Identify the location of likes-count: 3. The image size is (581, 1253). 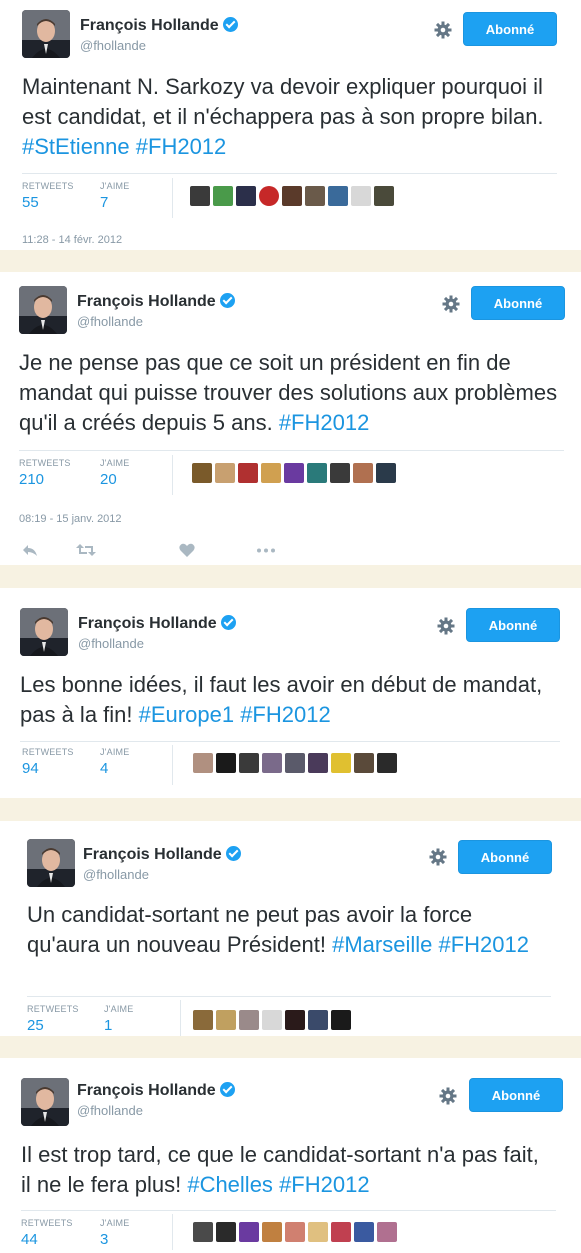
(104, 1239).